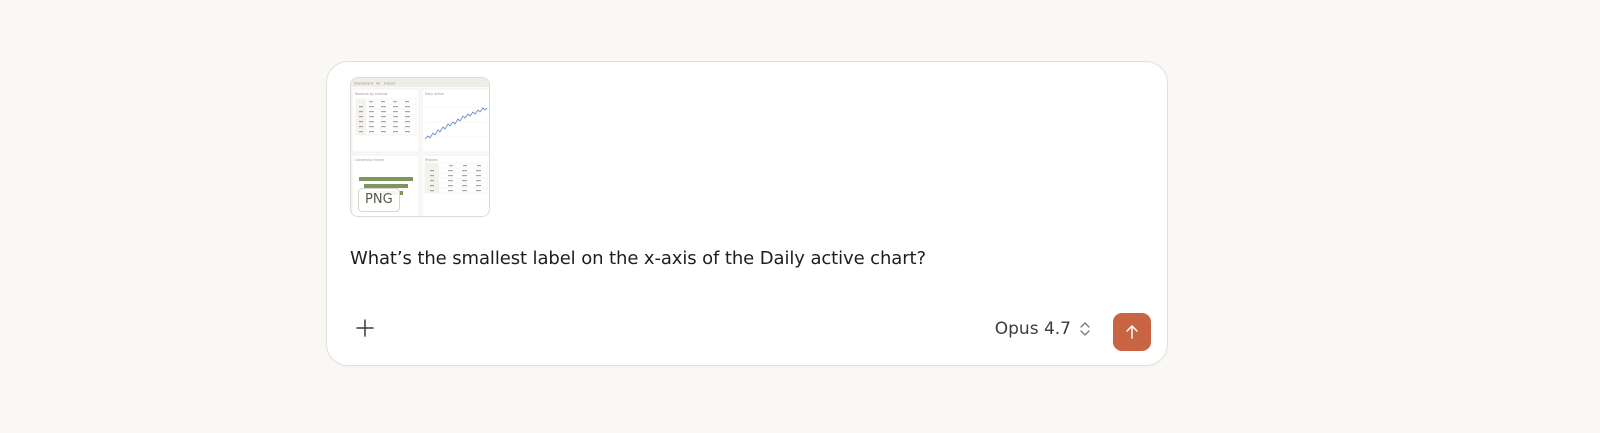 The image size is (1600, 433). What do you see at coordinates (1032, 329) in the screenshot?
I see `model-label: Opus 4.7` at bounding box center [1032, 329].